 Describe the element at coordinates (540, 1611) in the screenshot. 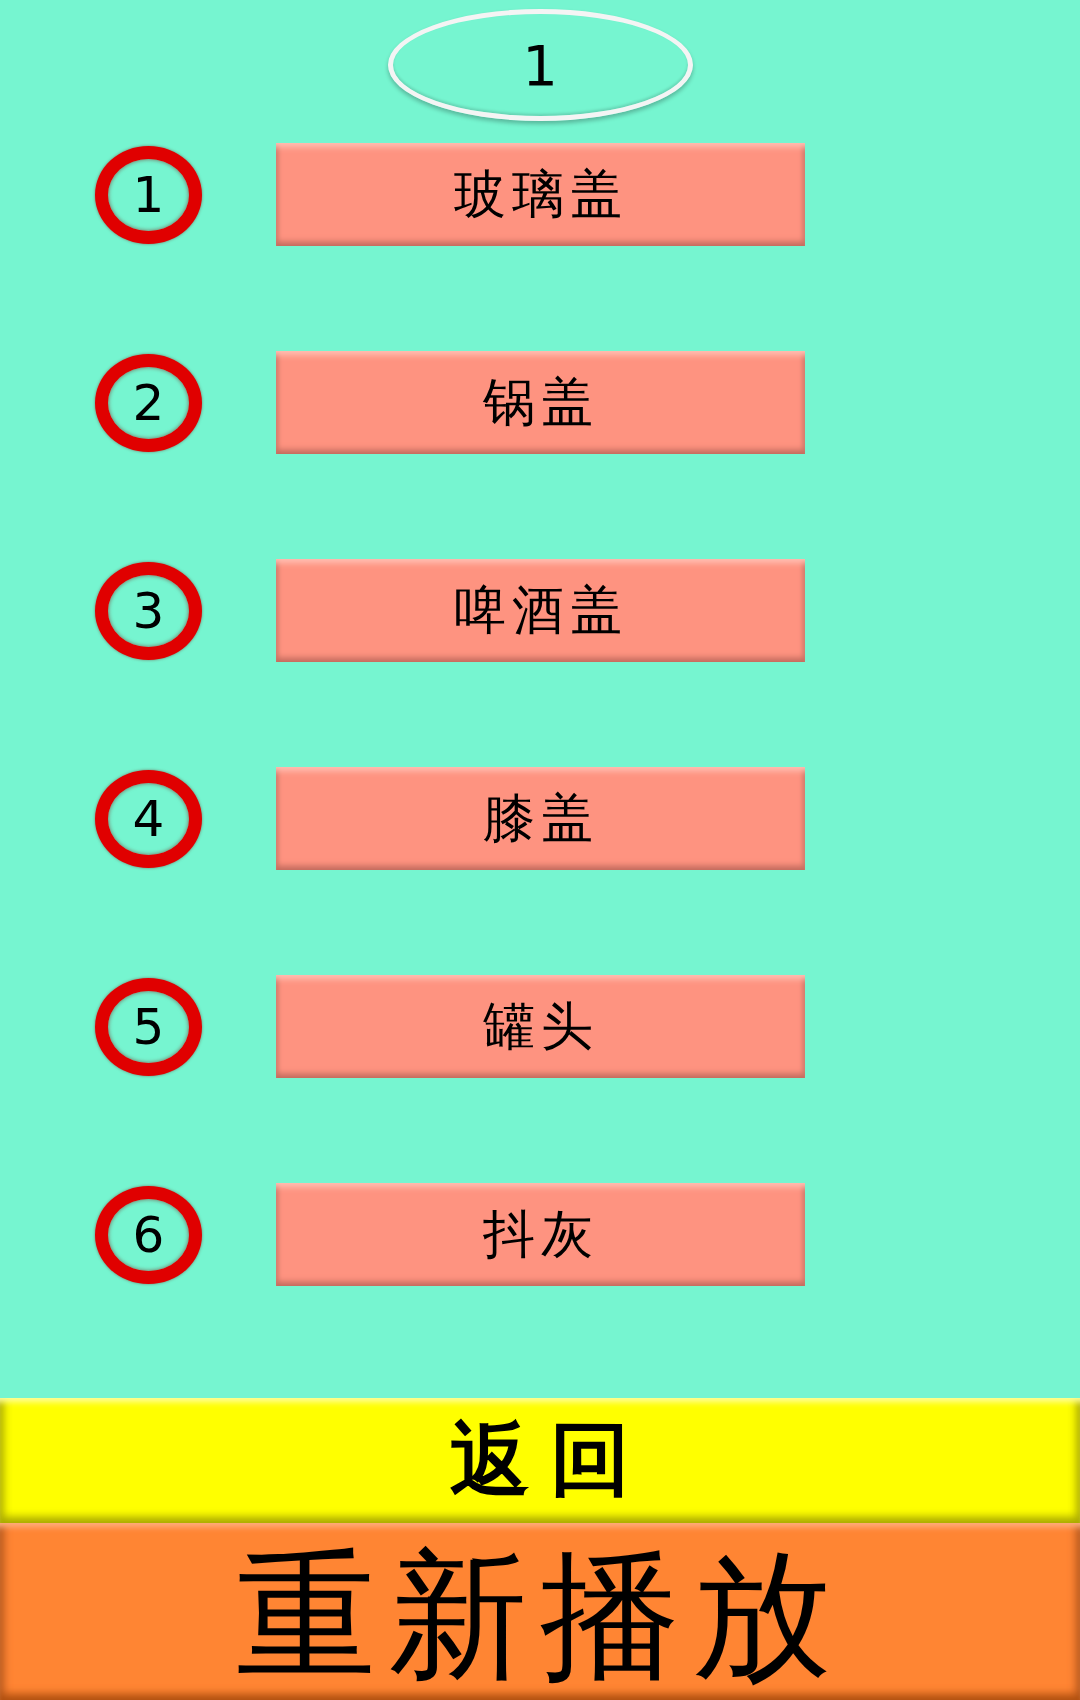

I see `replay-button: 重新播放` at that location.